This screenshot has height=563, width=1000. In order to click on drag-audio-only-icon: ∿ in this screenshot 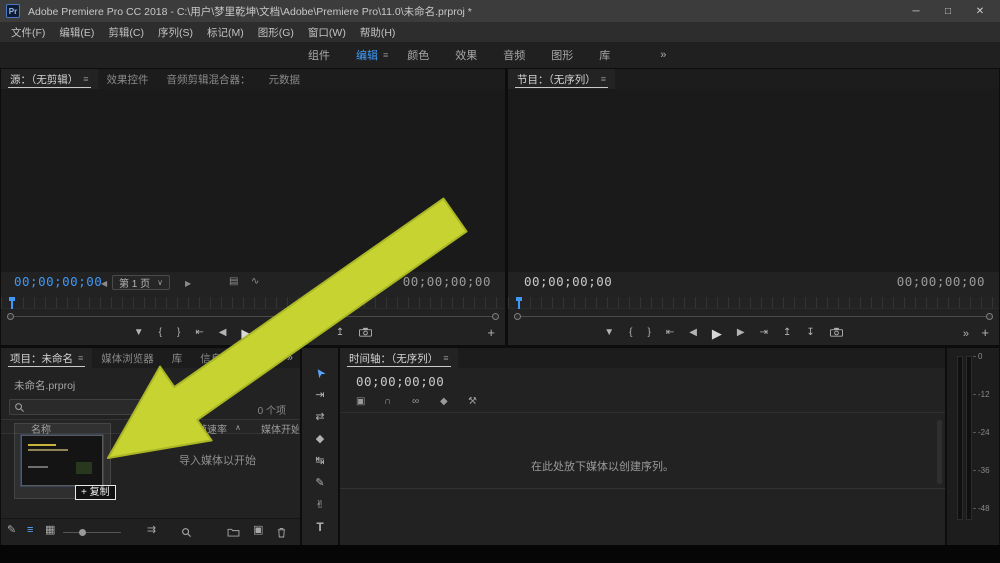, I will do `click(255, 281)`.